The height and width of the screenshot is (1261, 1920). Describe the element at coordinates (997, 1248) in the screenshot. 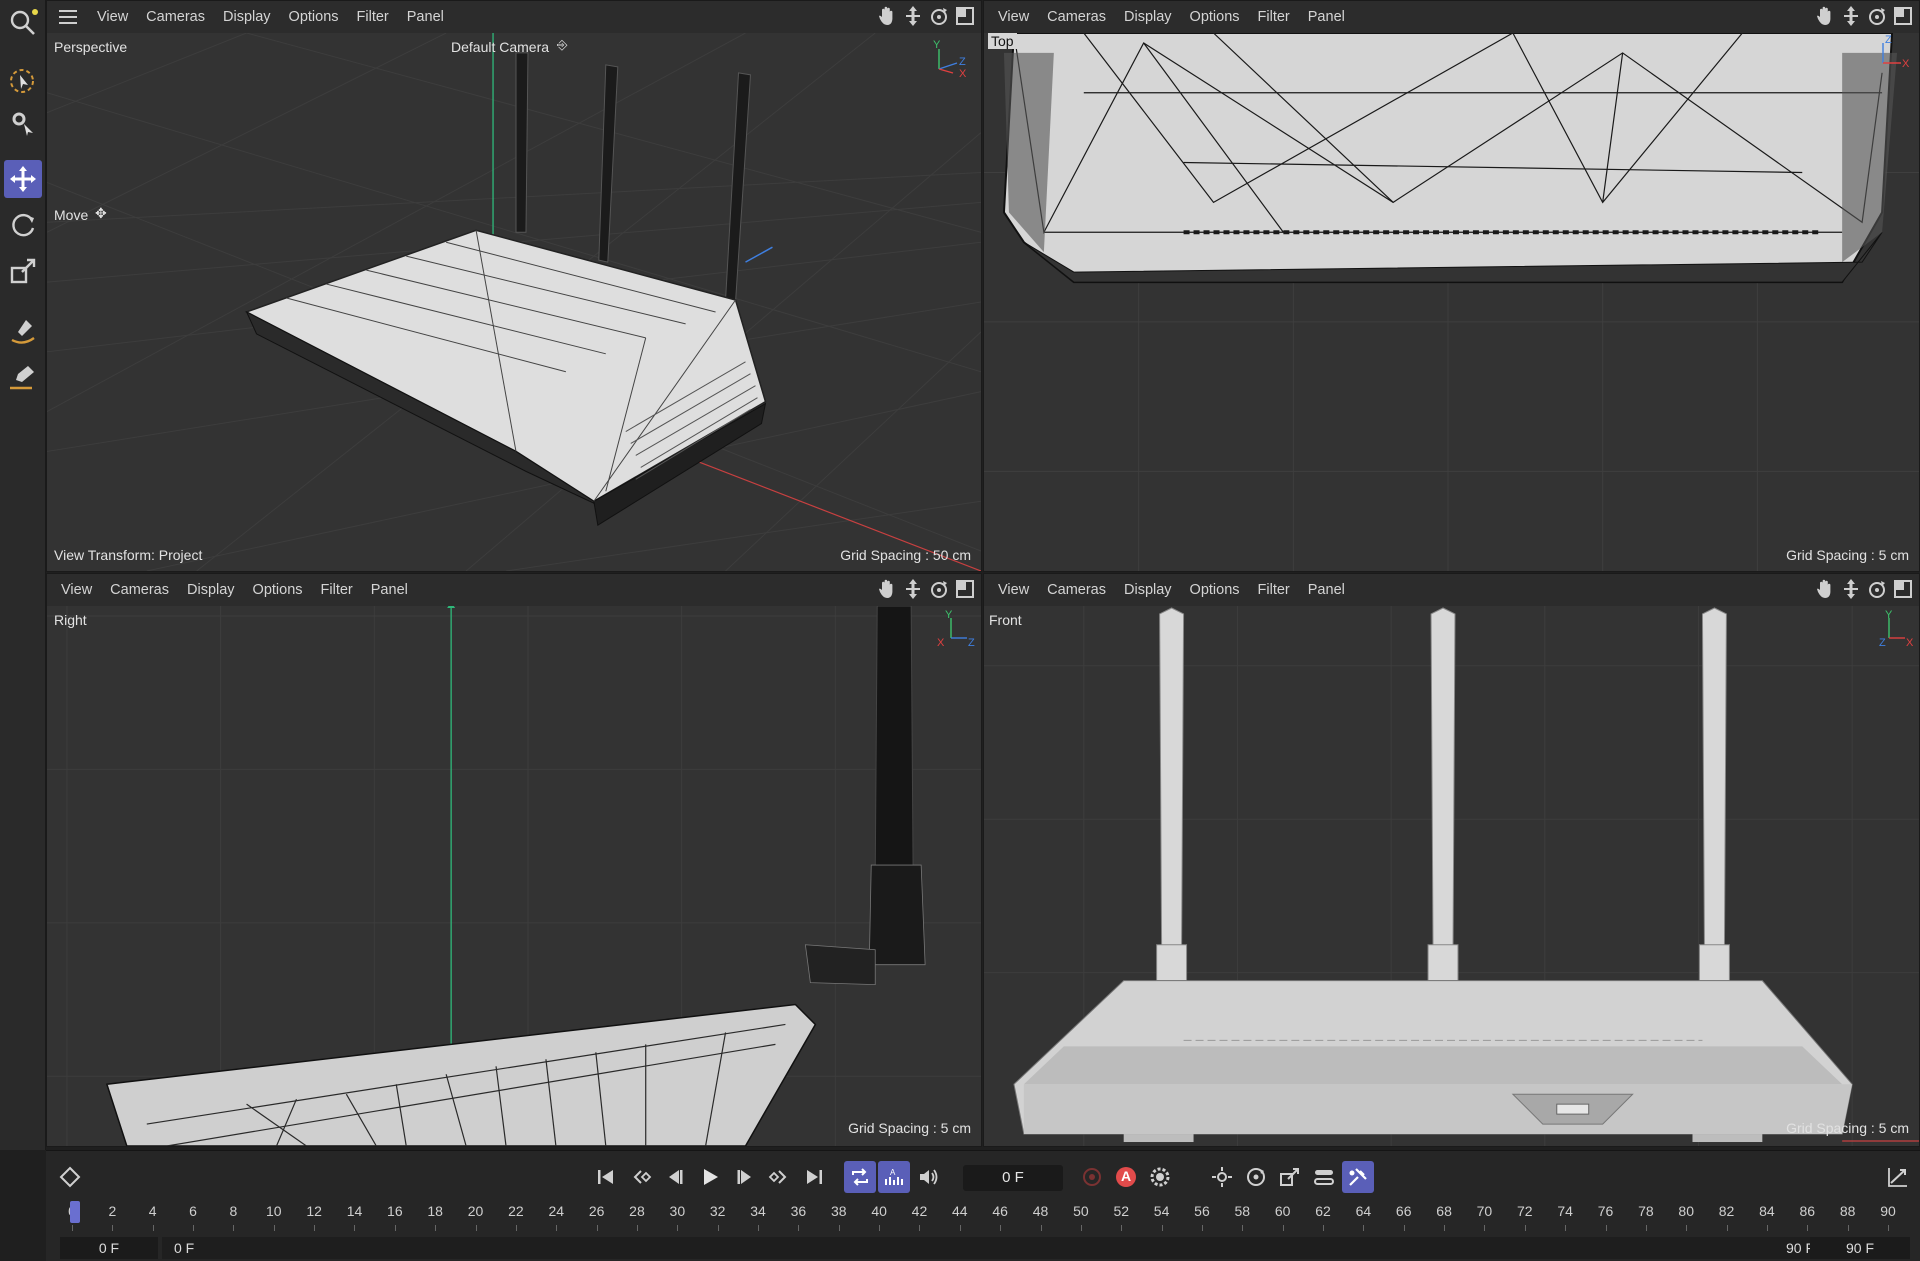

I see `preview-range-slider: 0 F 90 F` at that location.